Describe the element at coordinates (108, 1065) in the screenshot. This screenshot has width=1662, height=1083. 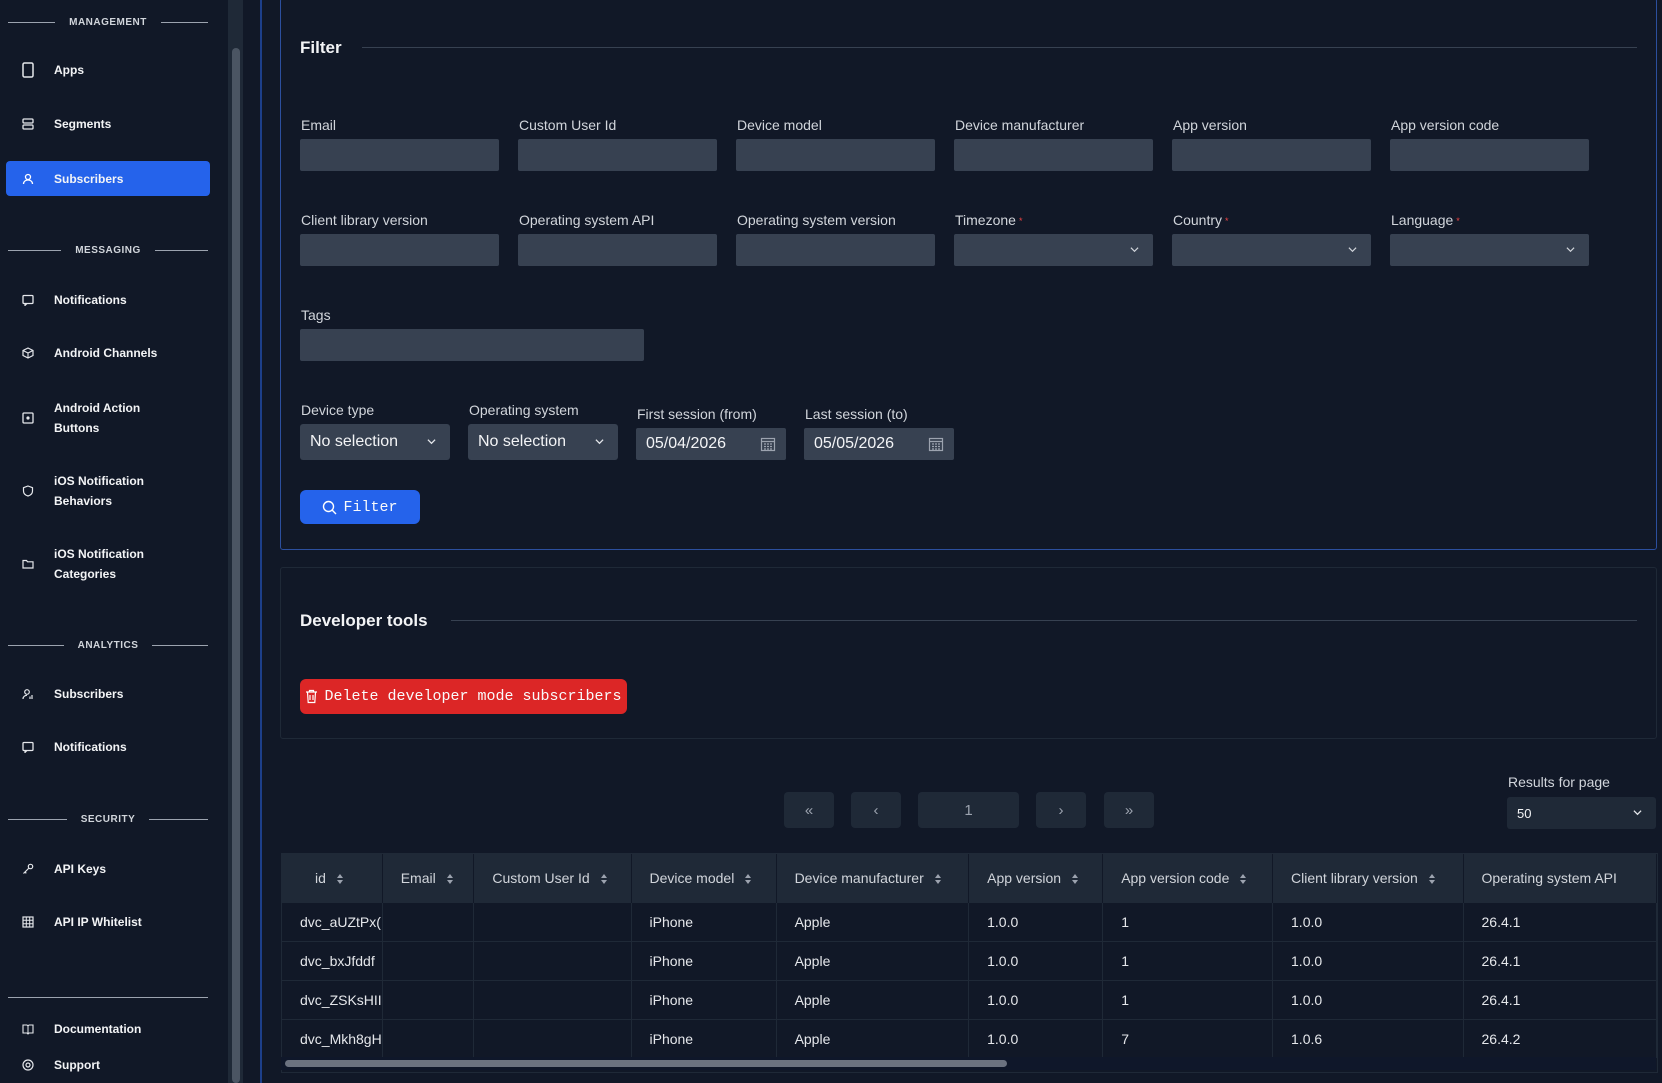
I see `sidebar-item-support: Support` at that location.